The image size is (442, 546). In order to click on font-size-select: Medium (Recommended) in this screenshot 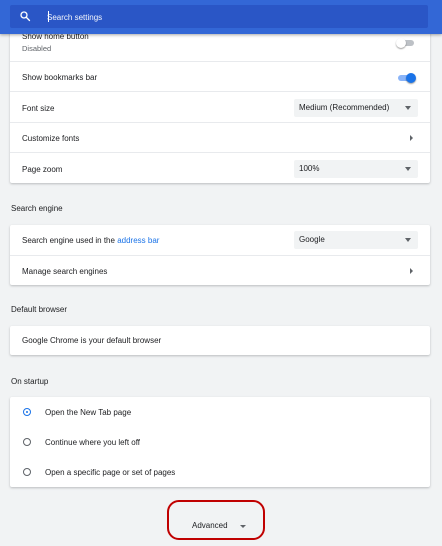, I will do `click(356, 108)`.